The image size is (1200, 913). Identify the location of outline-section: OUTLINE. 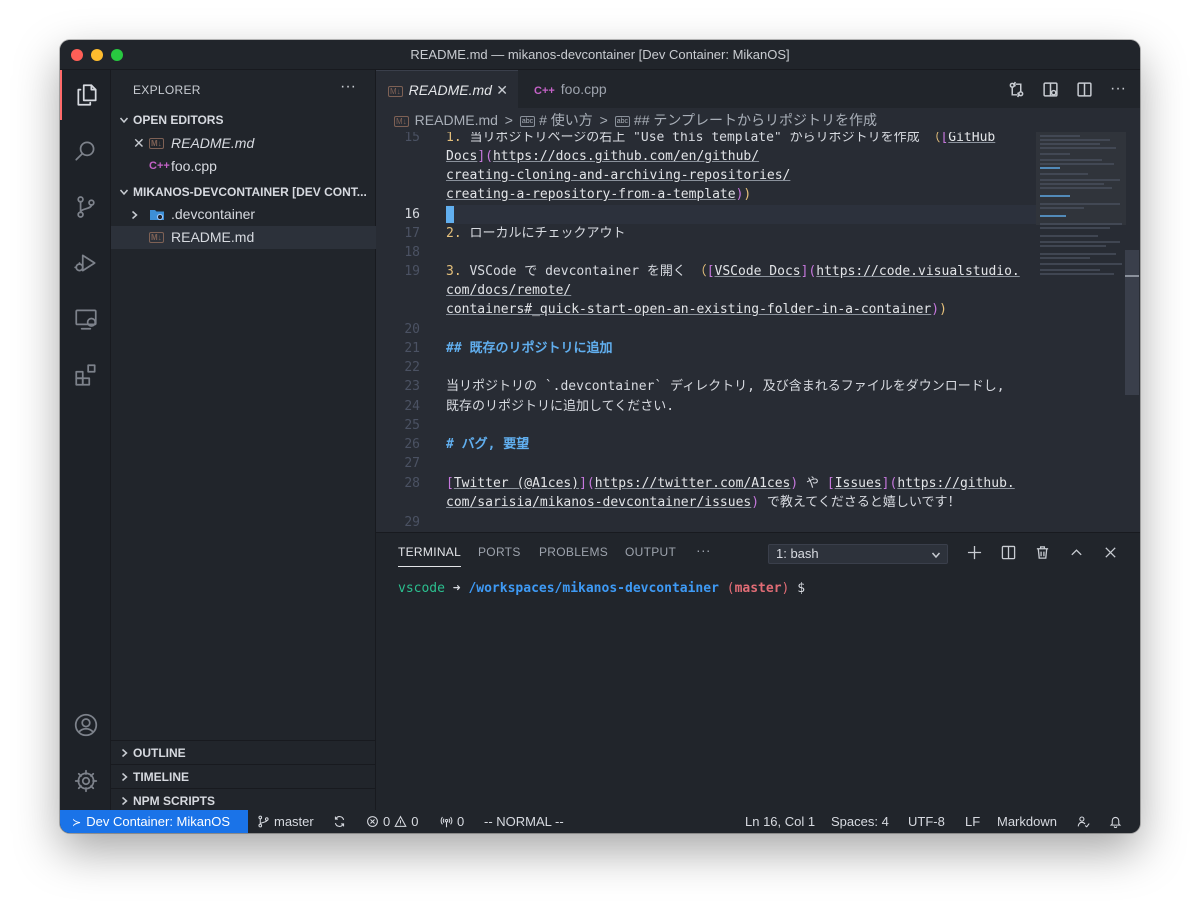
(243, 752).